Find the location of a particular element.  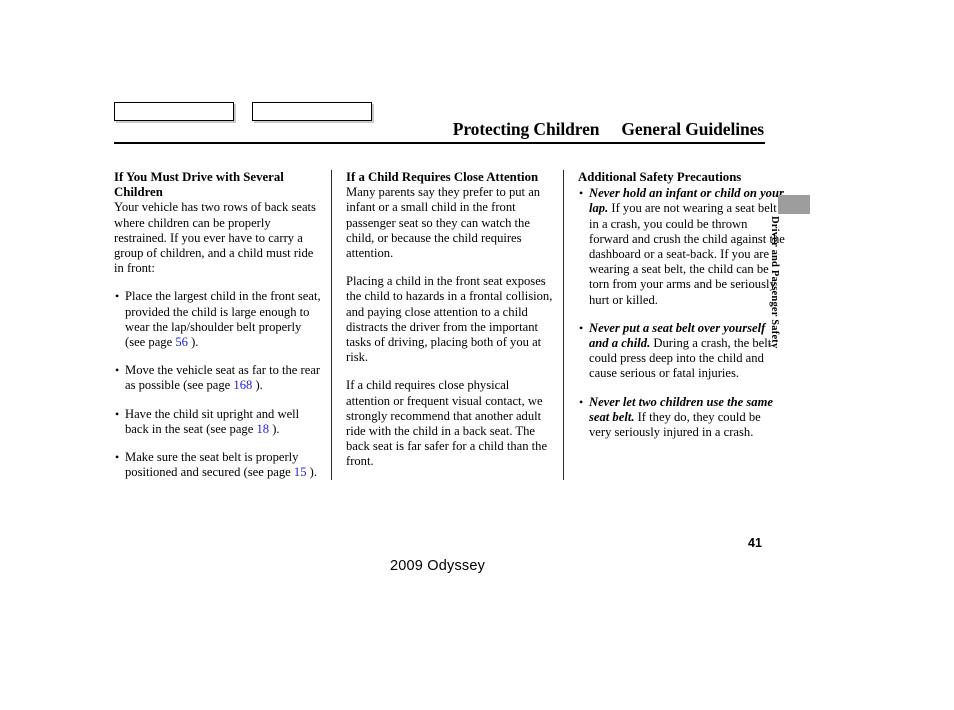

chapter-tab-marker is located at coordinates (794, 204).